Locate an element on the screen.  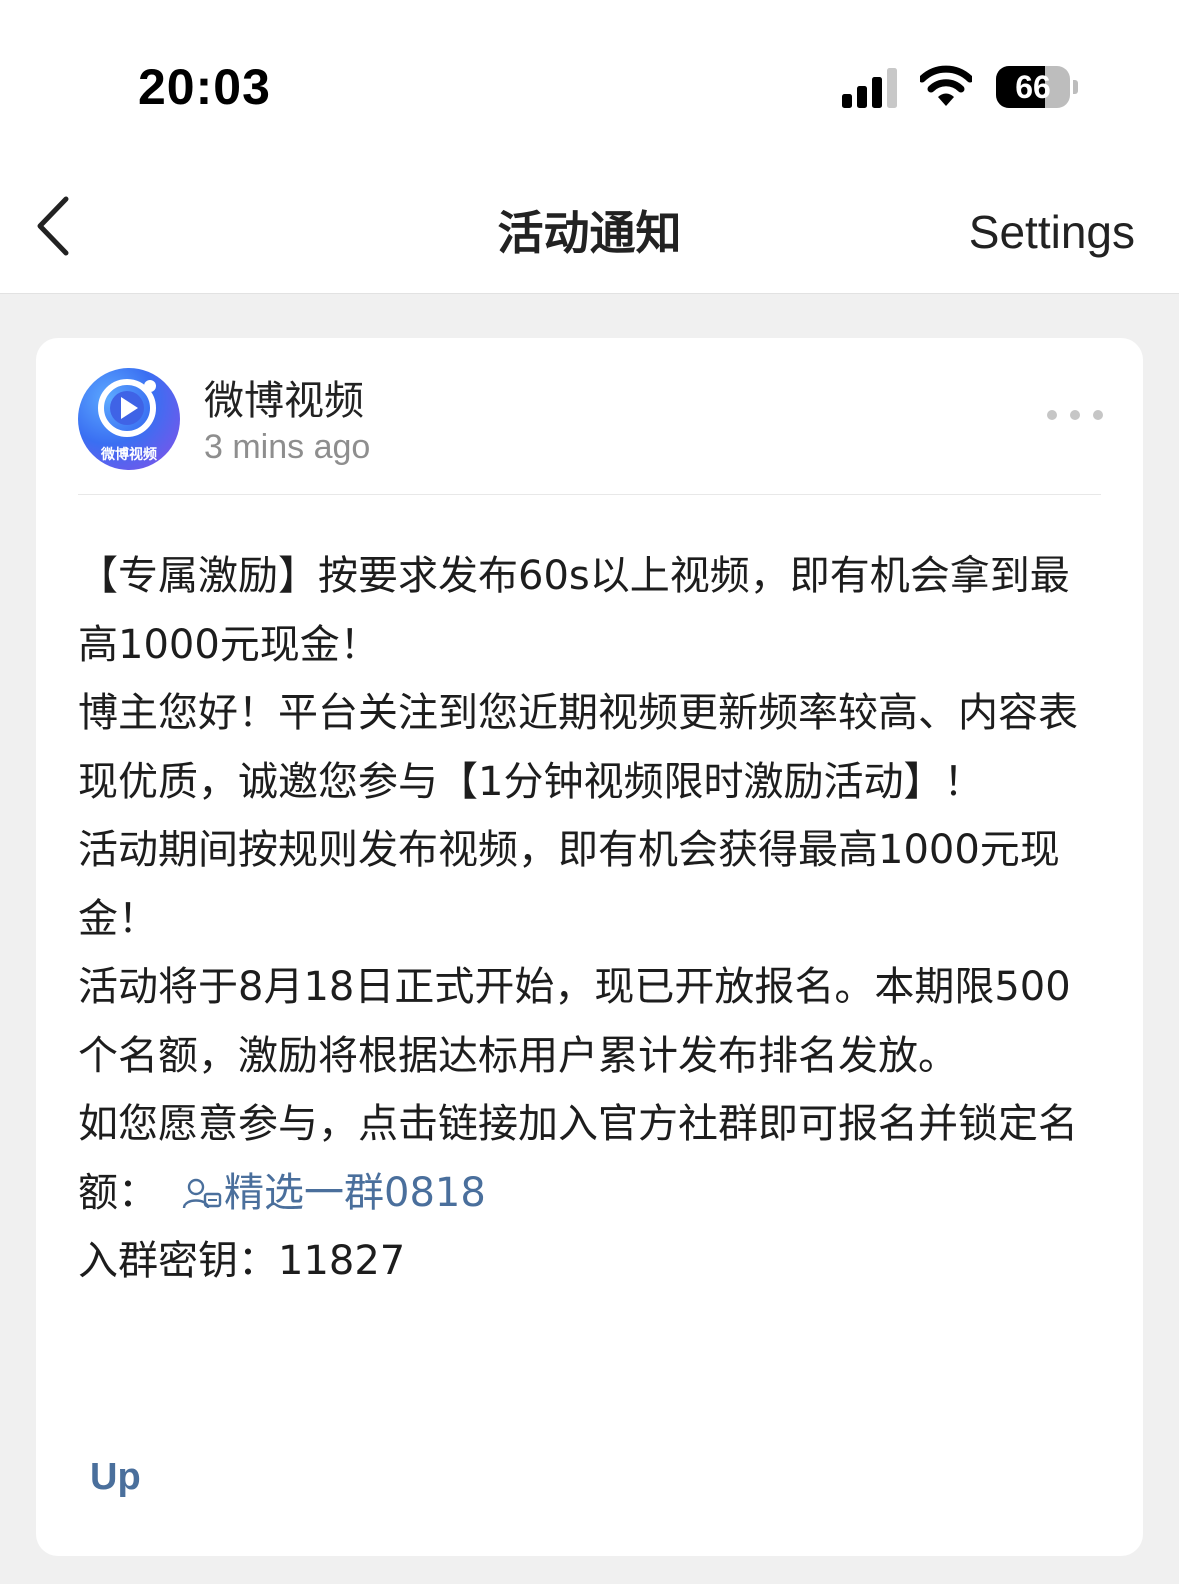
wifi-icon is located at coordinates (946, 85).